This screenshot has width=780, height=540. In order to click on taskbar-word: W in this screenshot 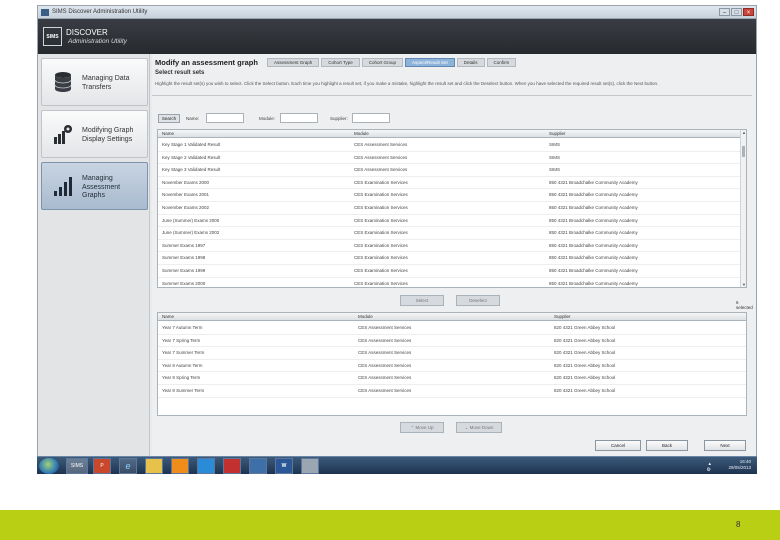, I will do `click(284, 466)`.